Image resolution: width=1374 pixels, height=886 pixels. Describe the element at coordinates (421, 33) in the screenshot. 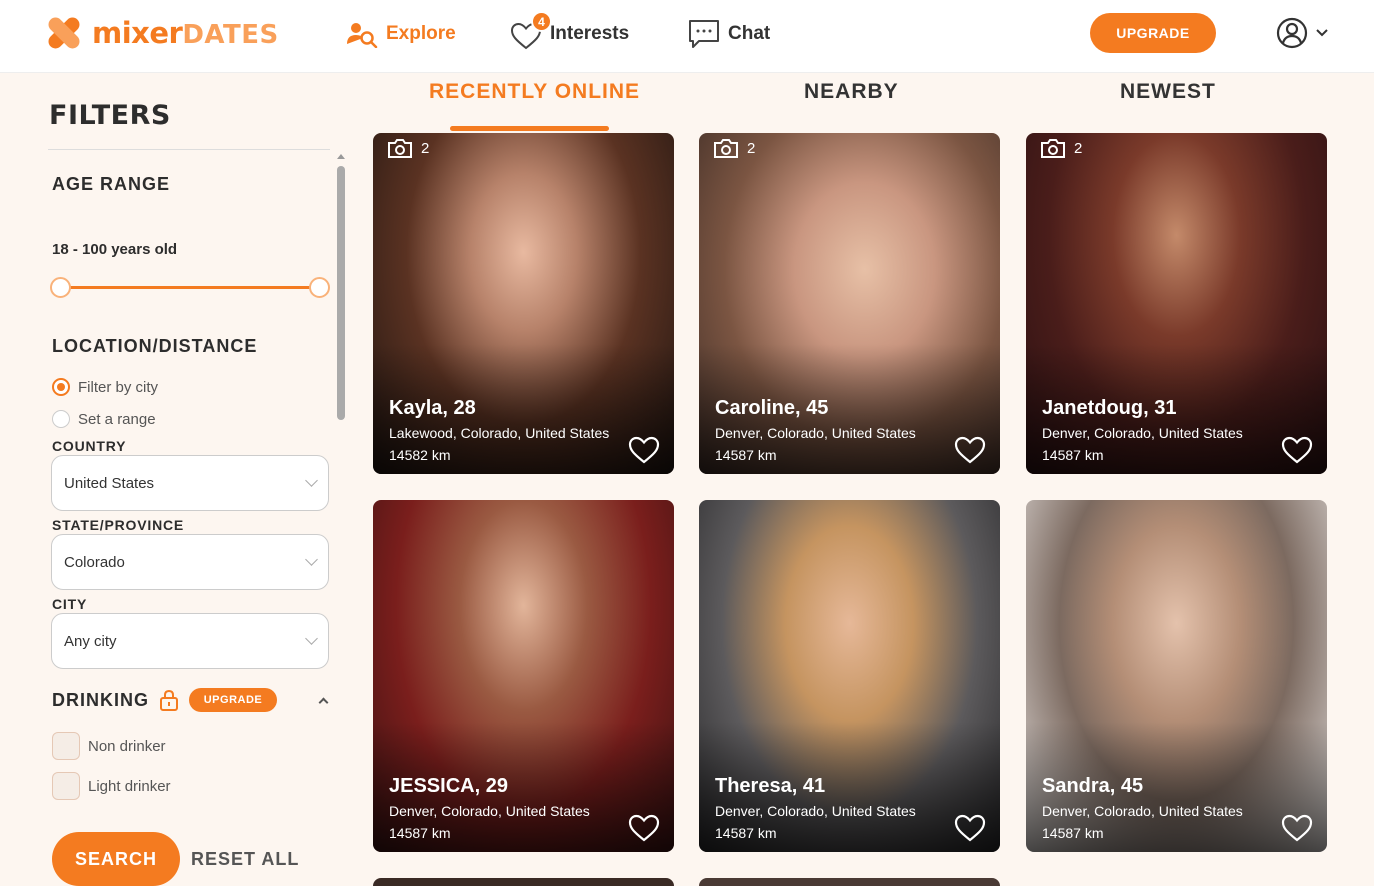

I see `nav-explore-label: Explore` at that location.